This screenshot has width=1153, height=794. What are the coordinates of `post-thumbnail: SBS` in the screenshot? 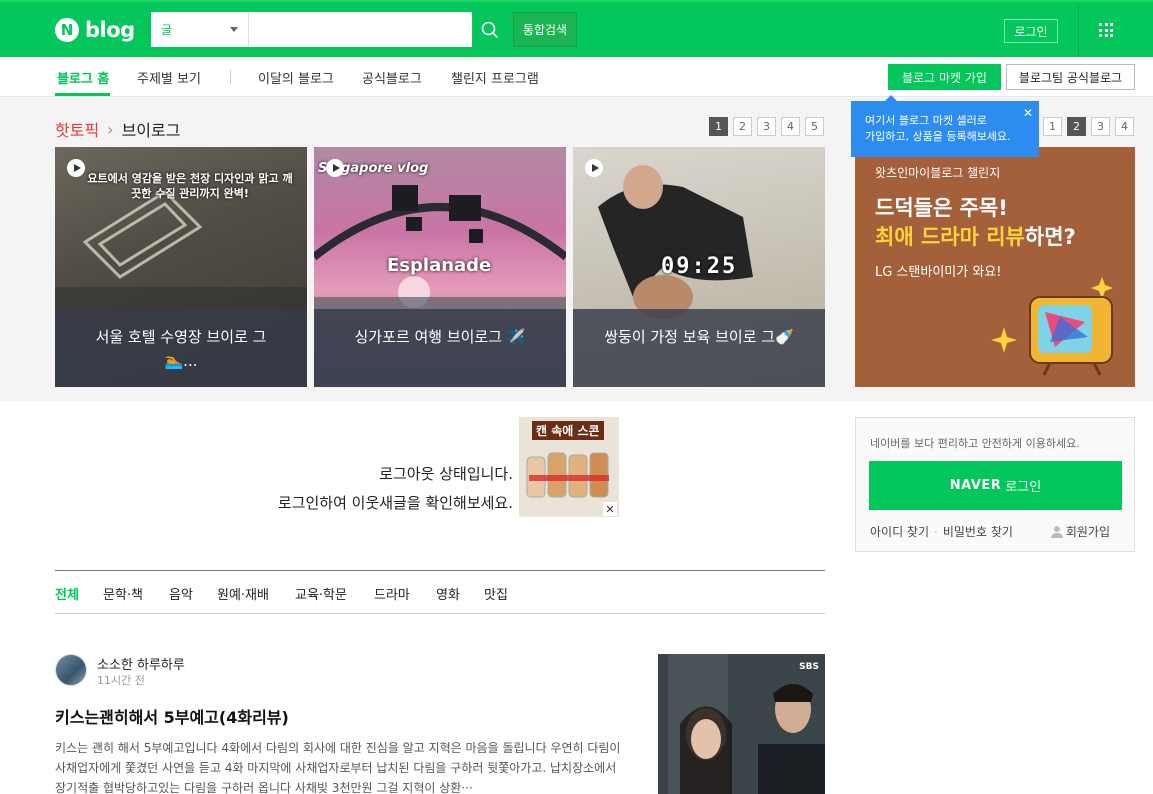 It's located at (741, 724).